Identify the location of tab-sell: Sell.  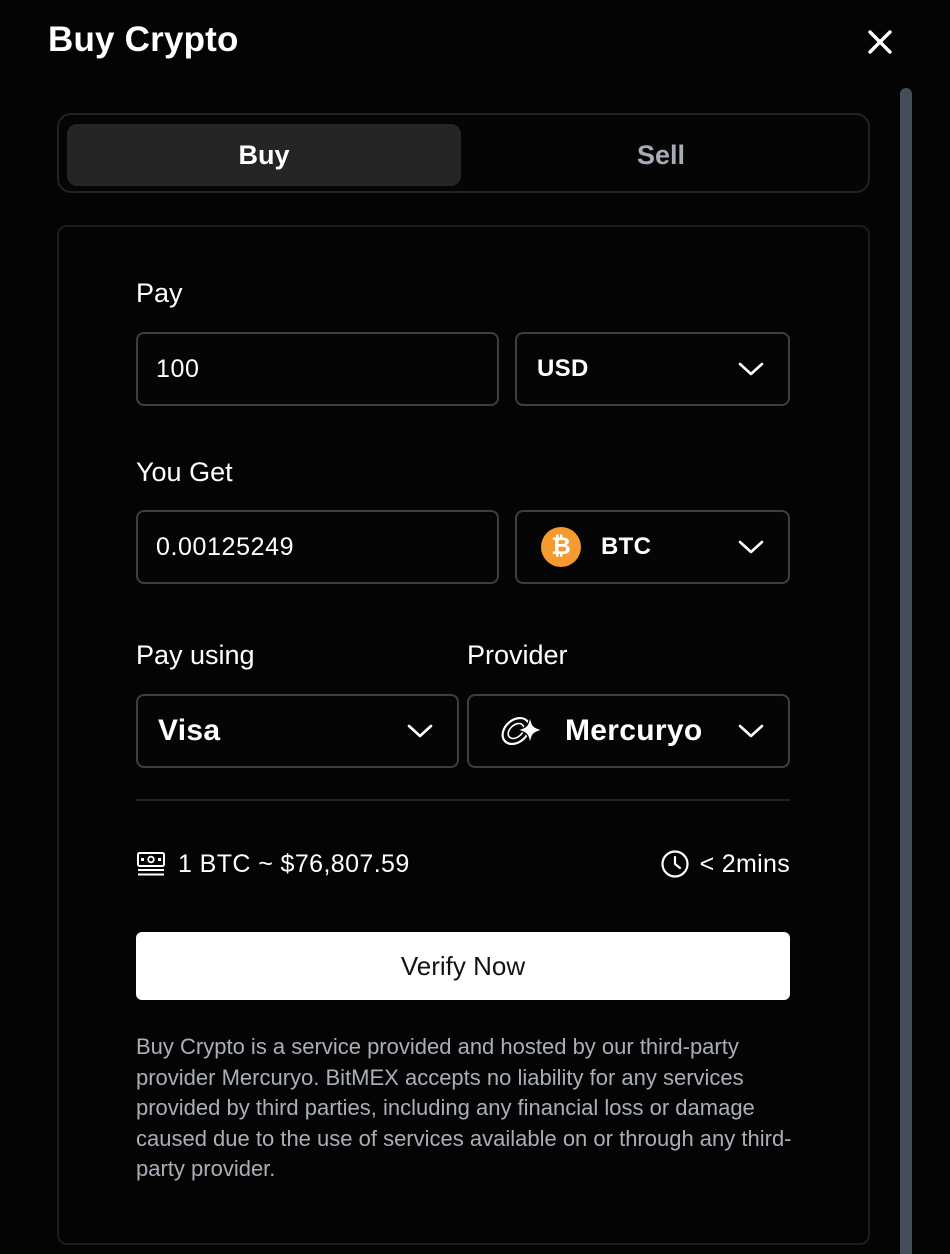
(661, 155).